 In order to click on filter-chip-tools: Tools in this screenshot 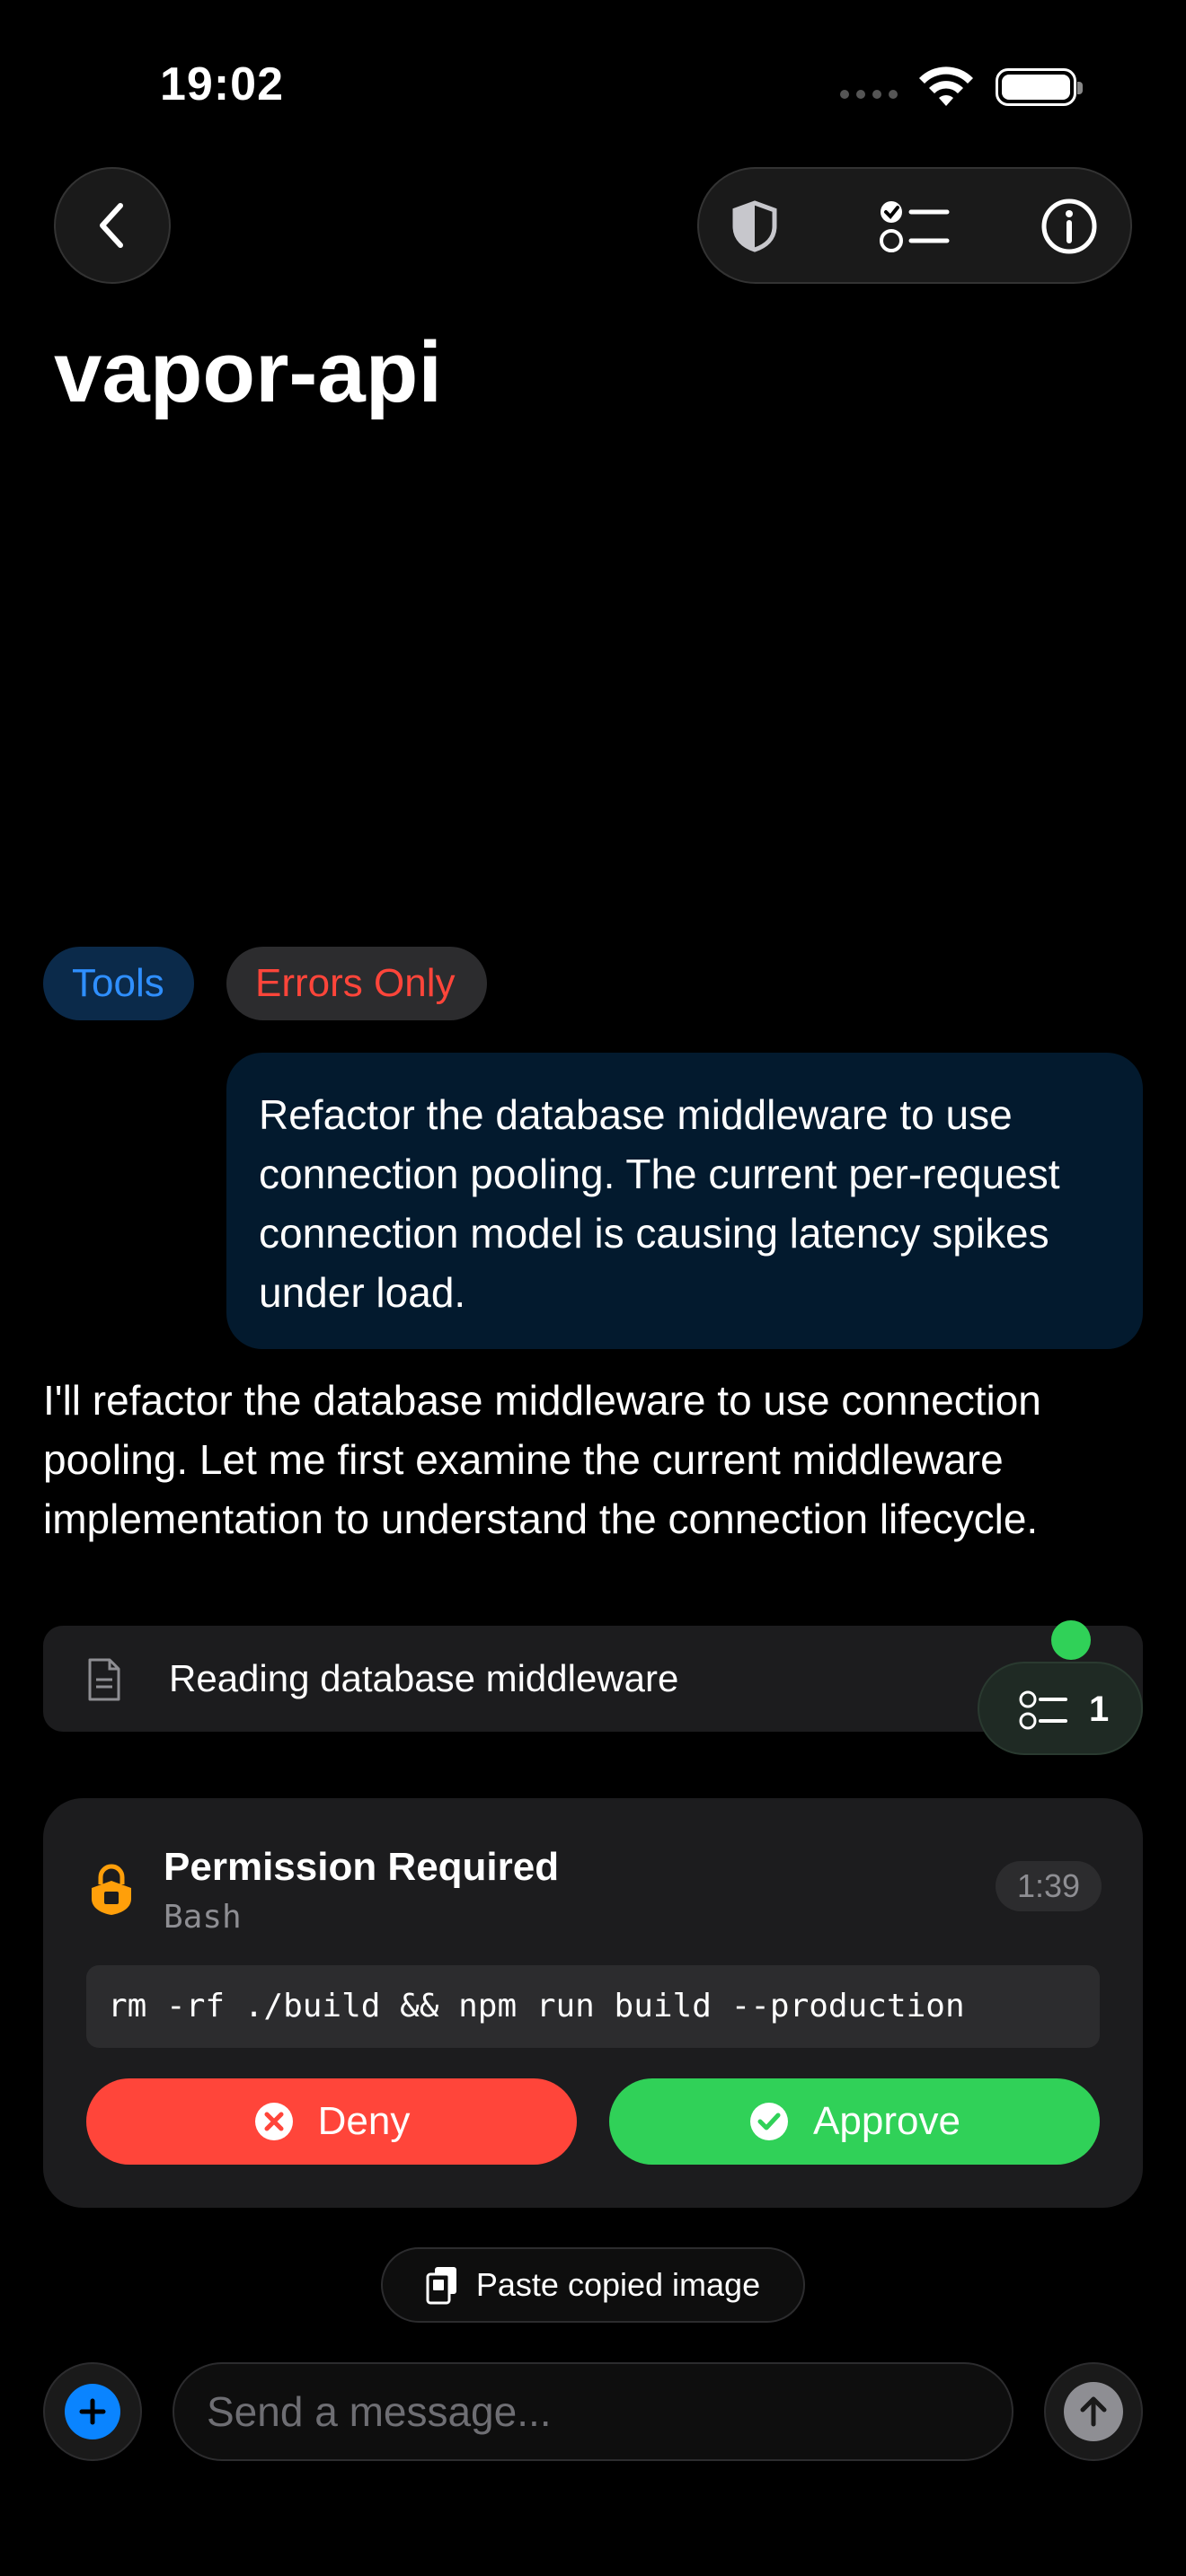, I will do `click(118, 983)`.